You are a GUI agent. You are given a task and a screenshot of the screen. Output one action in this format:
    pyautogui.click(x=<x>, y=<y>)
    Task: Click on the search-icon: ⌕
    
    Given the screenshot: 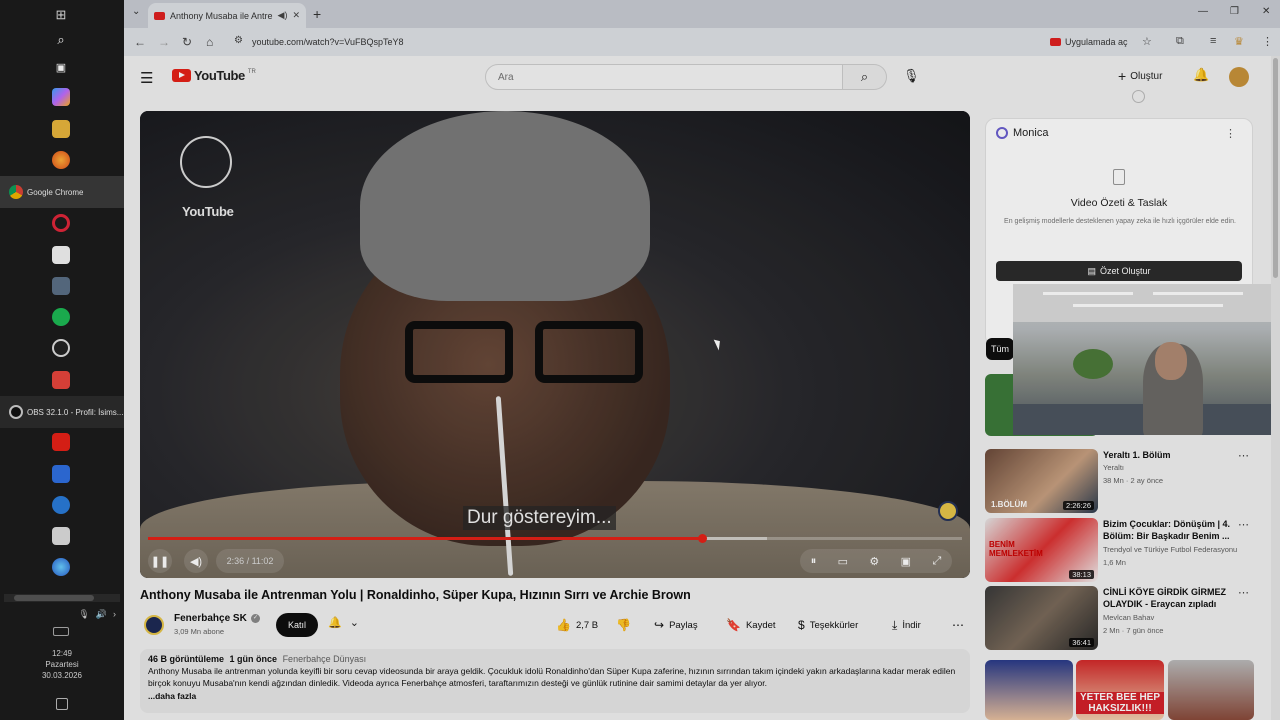 What is the action you would take?
    pyautogui.click(x=61, y=40)
    